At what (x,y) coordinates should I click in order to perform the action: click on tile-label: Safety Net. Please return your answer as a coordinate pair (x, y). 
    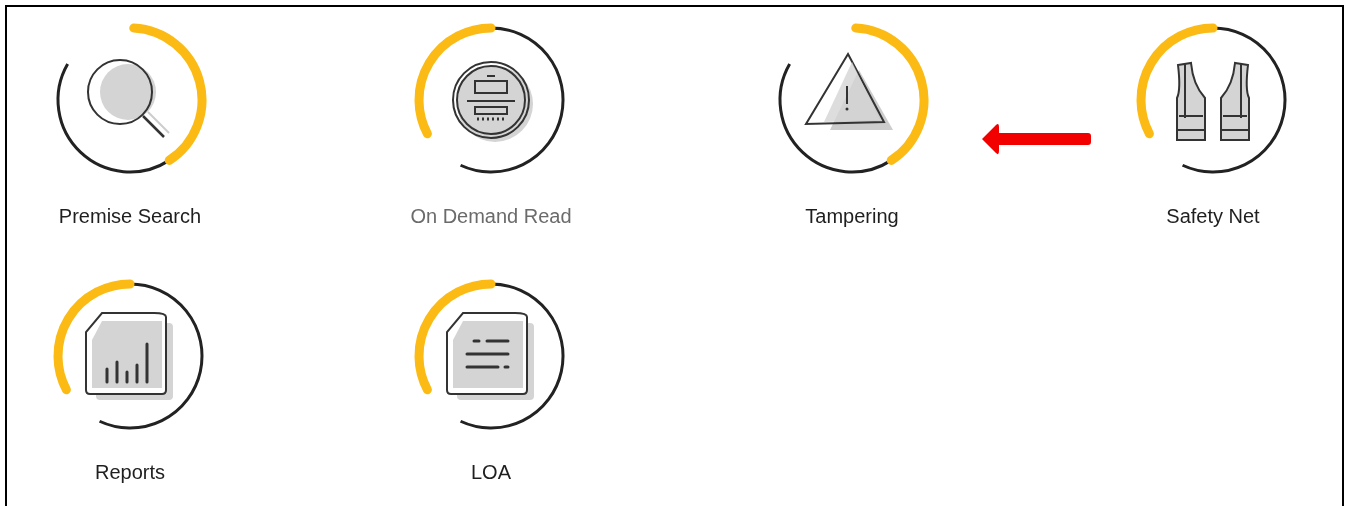
    Looking at the image, I should click on (1213, 216).